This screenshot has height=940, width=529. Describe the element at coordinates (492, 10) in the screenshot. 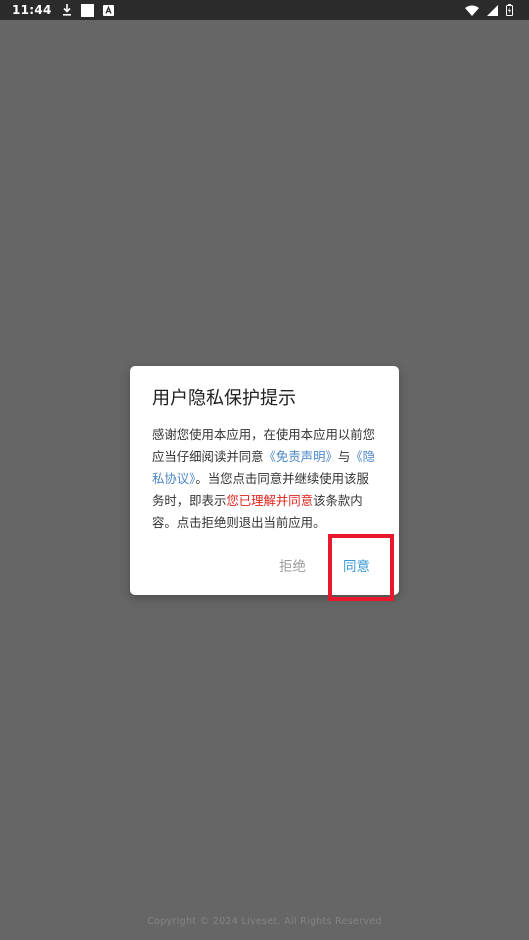

I see `signal-icon` at that location.